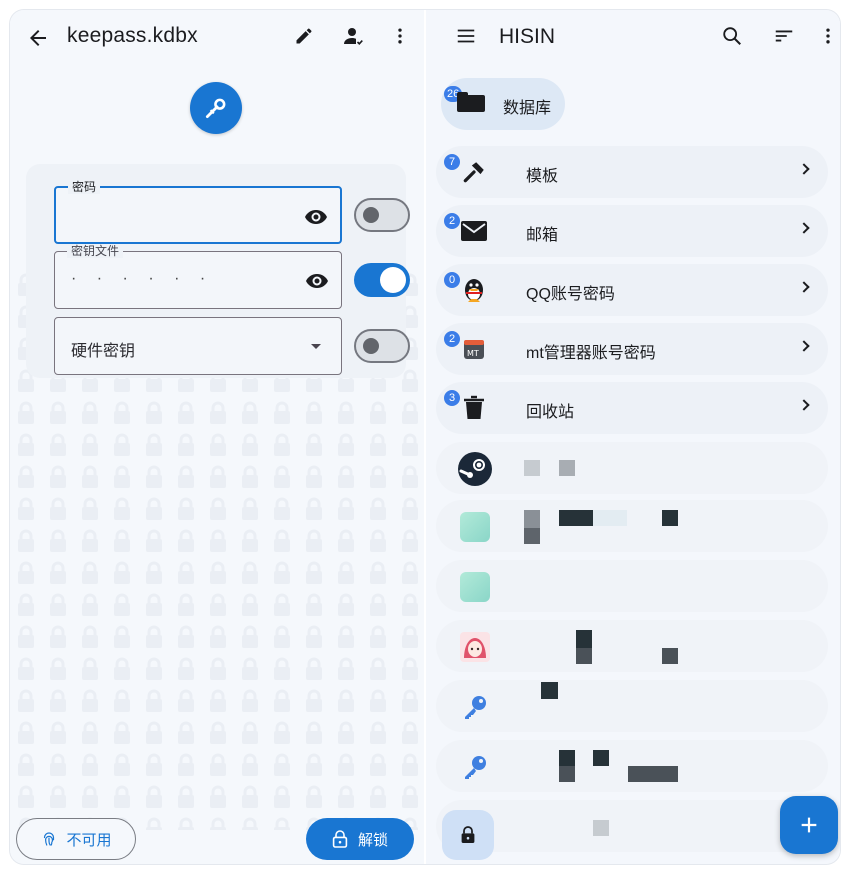 The width and height of the screenshot is (850, 874). I want to click on hardware-key-toggle, so click(382, 346).